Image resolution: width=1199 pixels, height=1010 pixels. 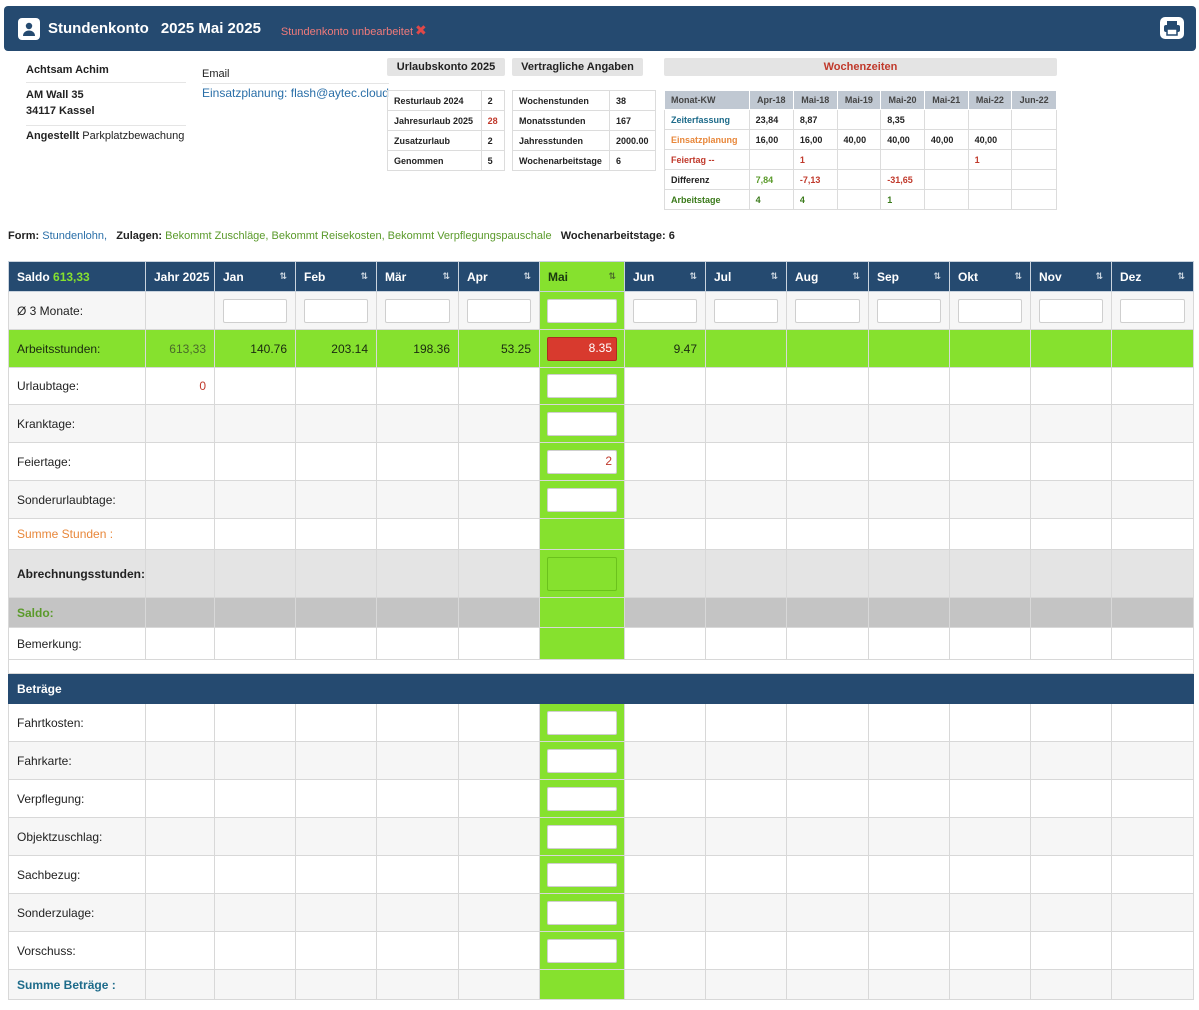 I want to click on spacer-row, so click(x=601, y=666).